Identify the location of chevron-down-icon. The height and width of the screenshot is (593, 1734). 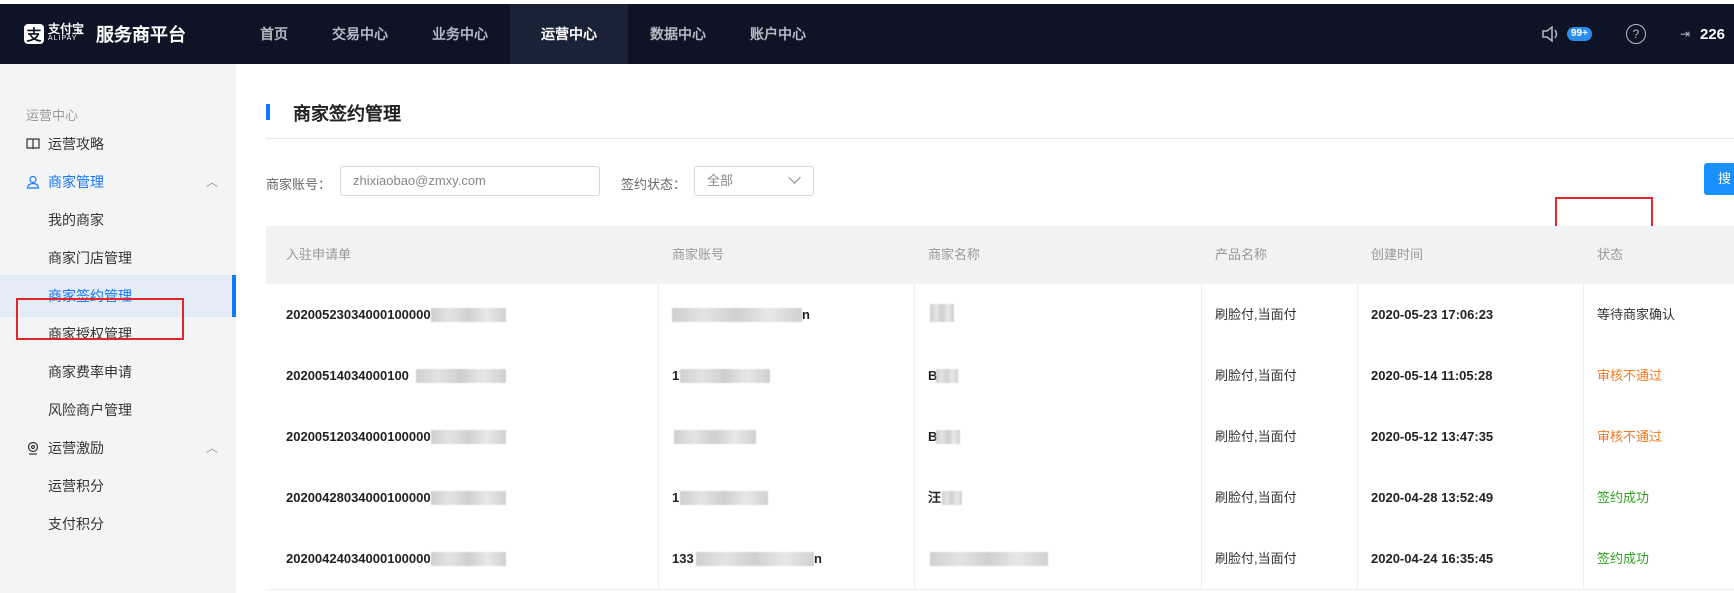
(794, 177).